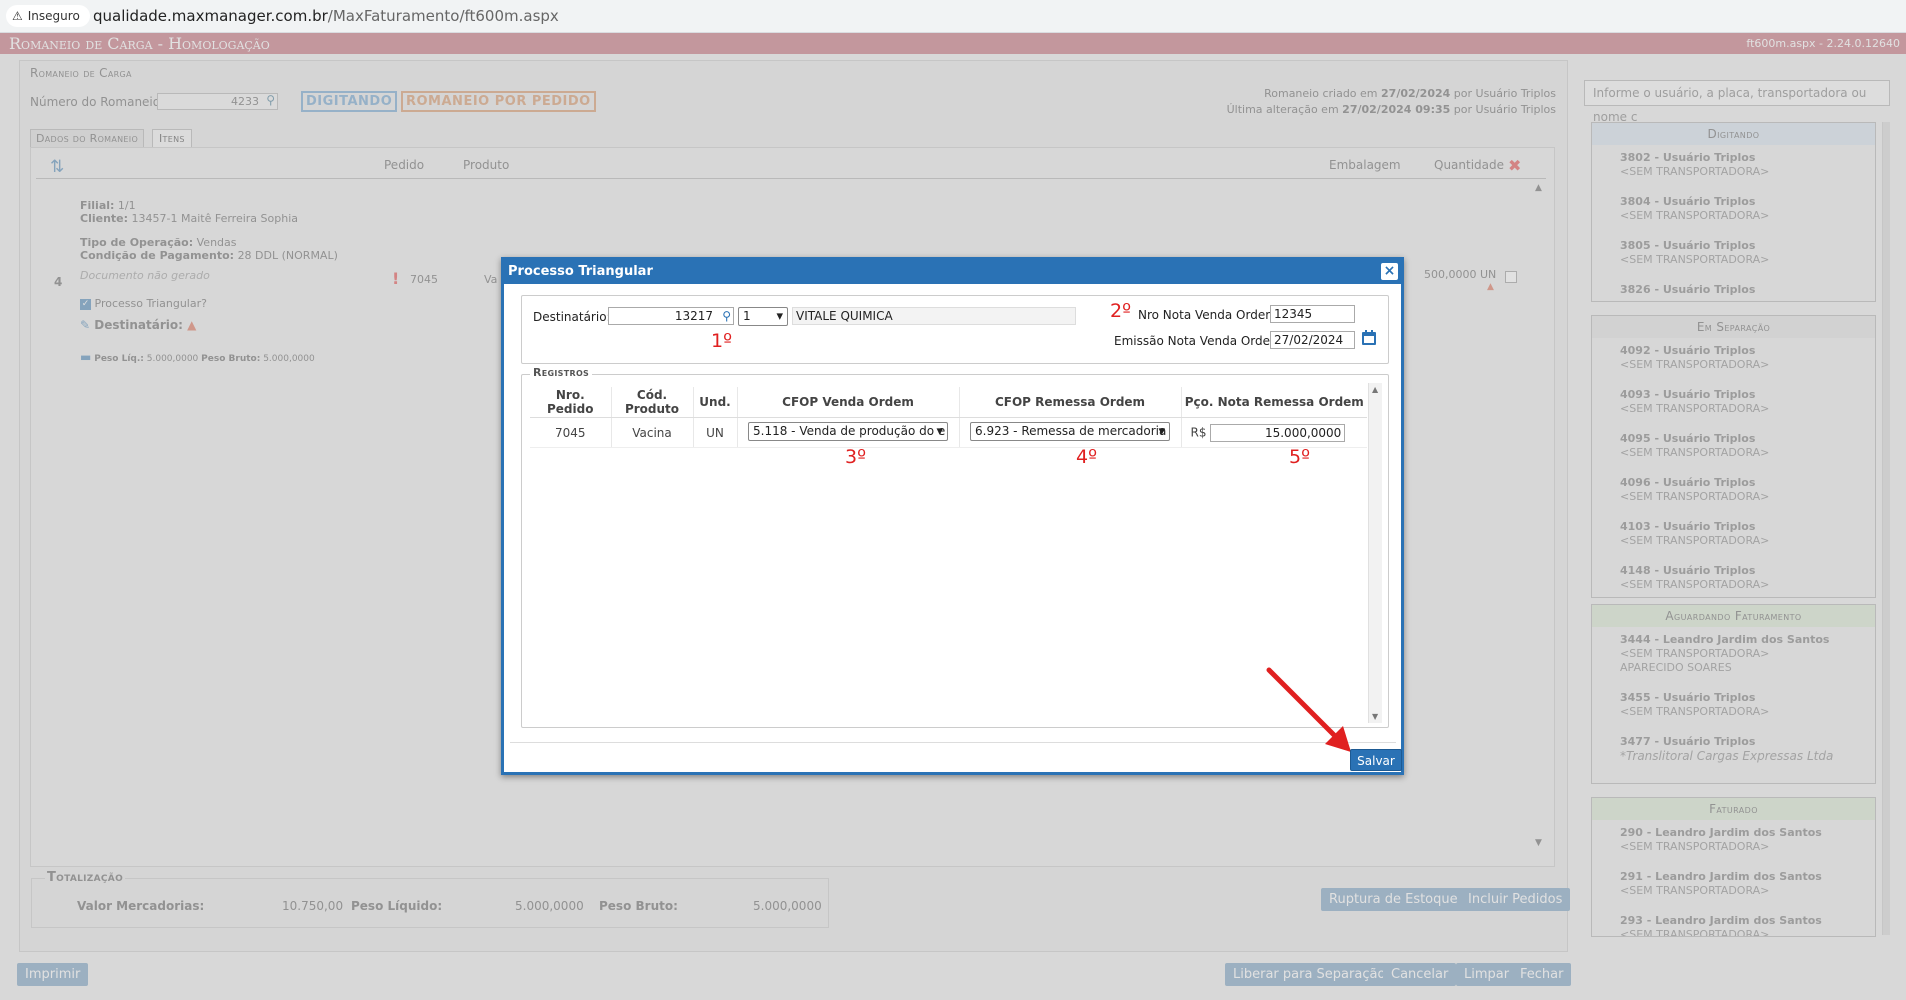 The width and height of the screenshot is (1906, 1000). What do you see at coordinates (1375, 553) in the screenshot?
I see `registros-scrollbar: ▲ ▼` at bounding box center [1375, 553].